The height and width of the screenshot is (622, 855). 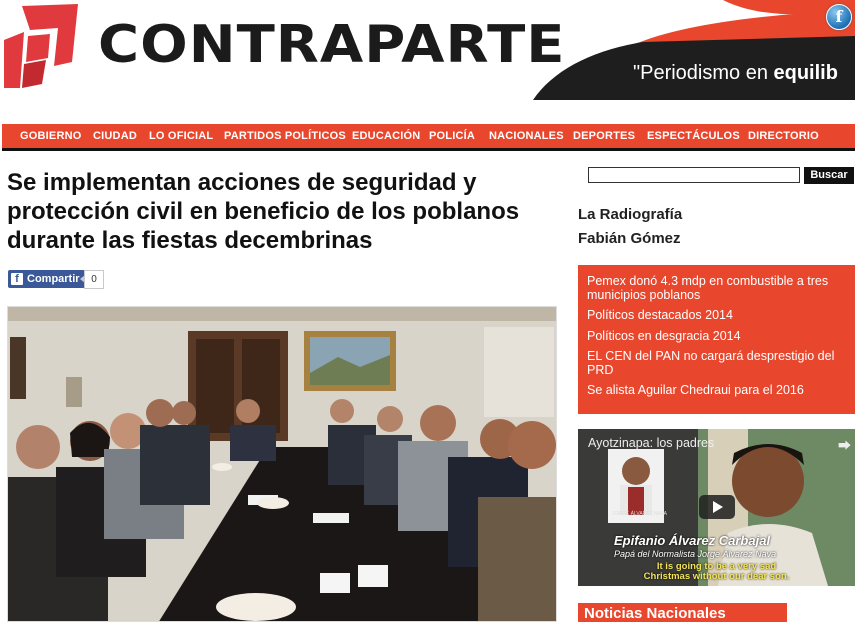 I want to click on facebook-share-button: f Compartir, so click(x=46, y=279).